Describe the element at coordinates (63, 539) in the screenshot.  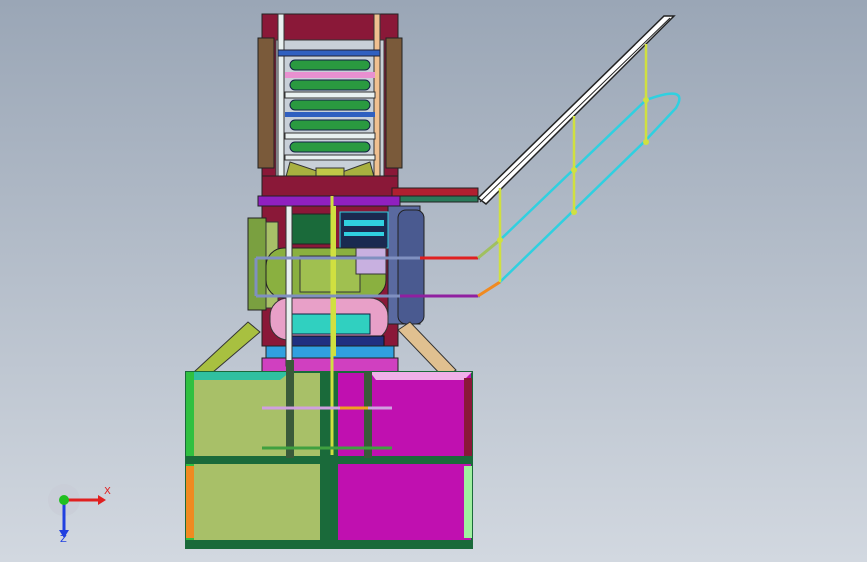
I see `z-axis-label: Z` at that location.